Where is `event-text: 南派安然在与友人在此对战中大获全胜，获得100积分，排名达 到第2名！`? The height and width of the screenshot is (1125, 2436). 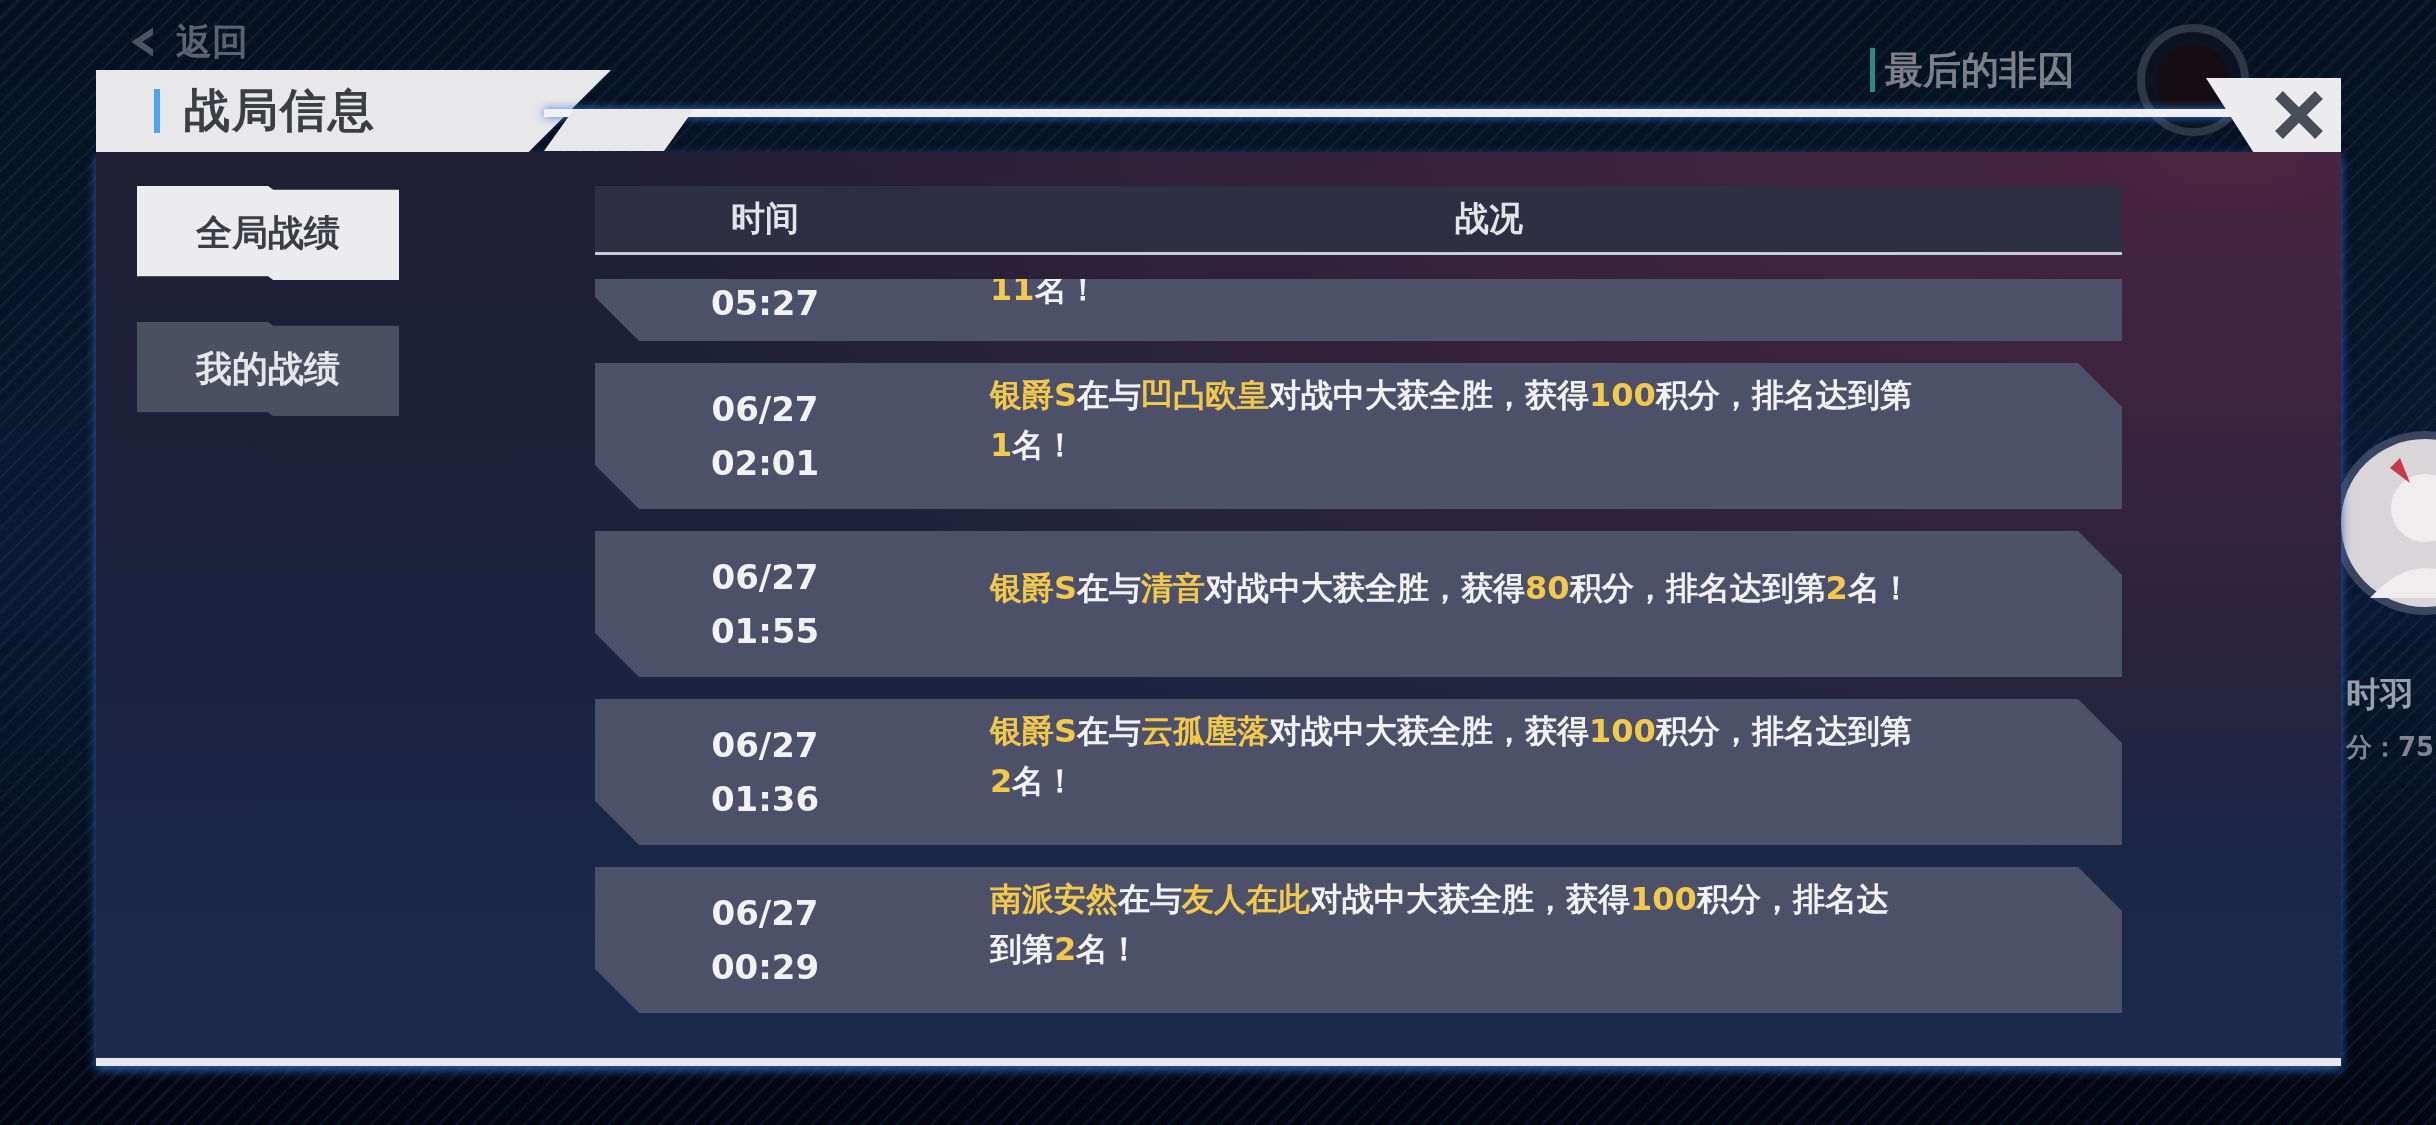 event-text: 南派安然在与友人在此对战中大获全胜，获得100积分，排名达 到第2名！ is located at coordinates (1440, 924).